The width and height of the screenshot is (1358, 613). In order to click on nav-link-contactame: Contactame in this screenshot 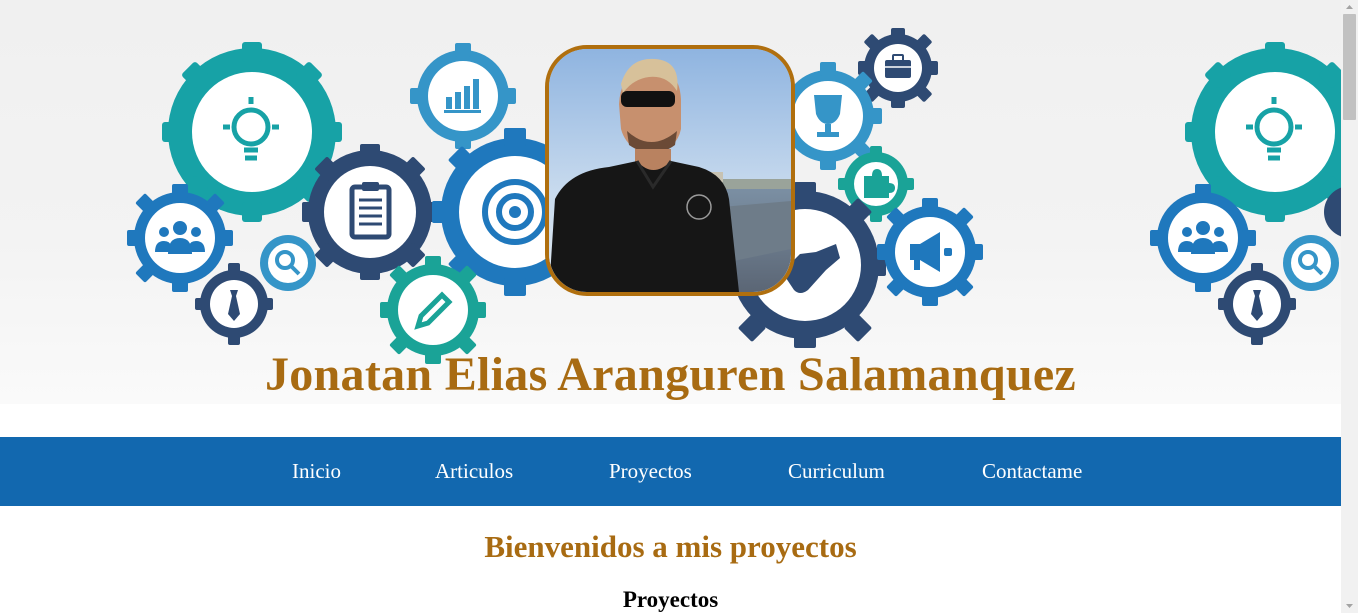, I will do `click(1032, 471)`.